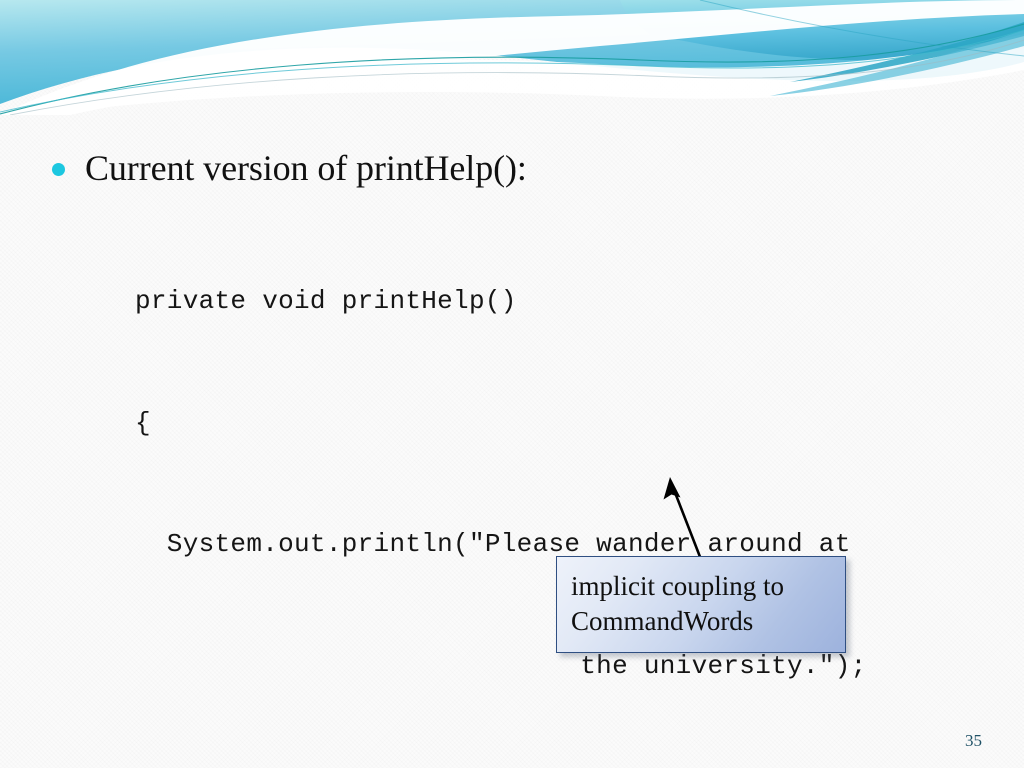 Image resolution: width=1024 pixels, height=768 pixels. I want to click on code-line: {, so click(143, 422).